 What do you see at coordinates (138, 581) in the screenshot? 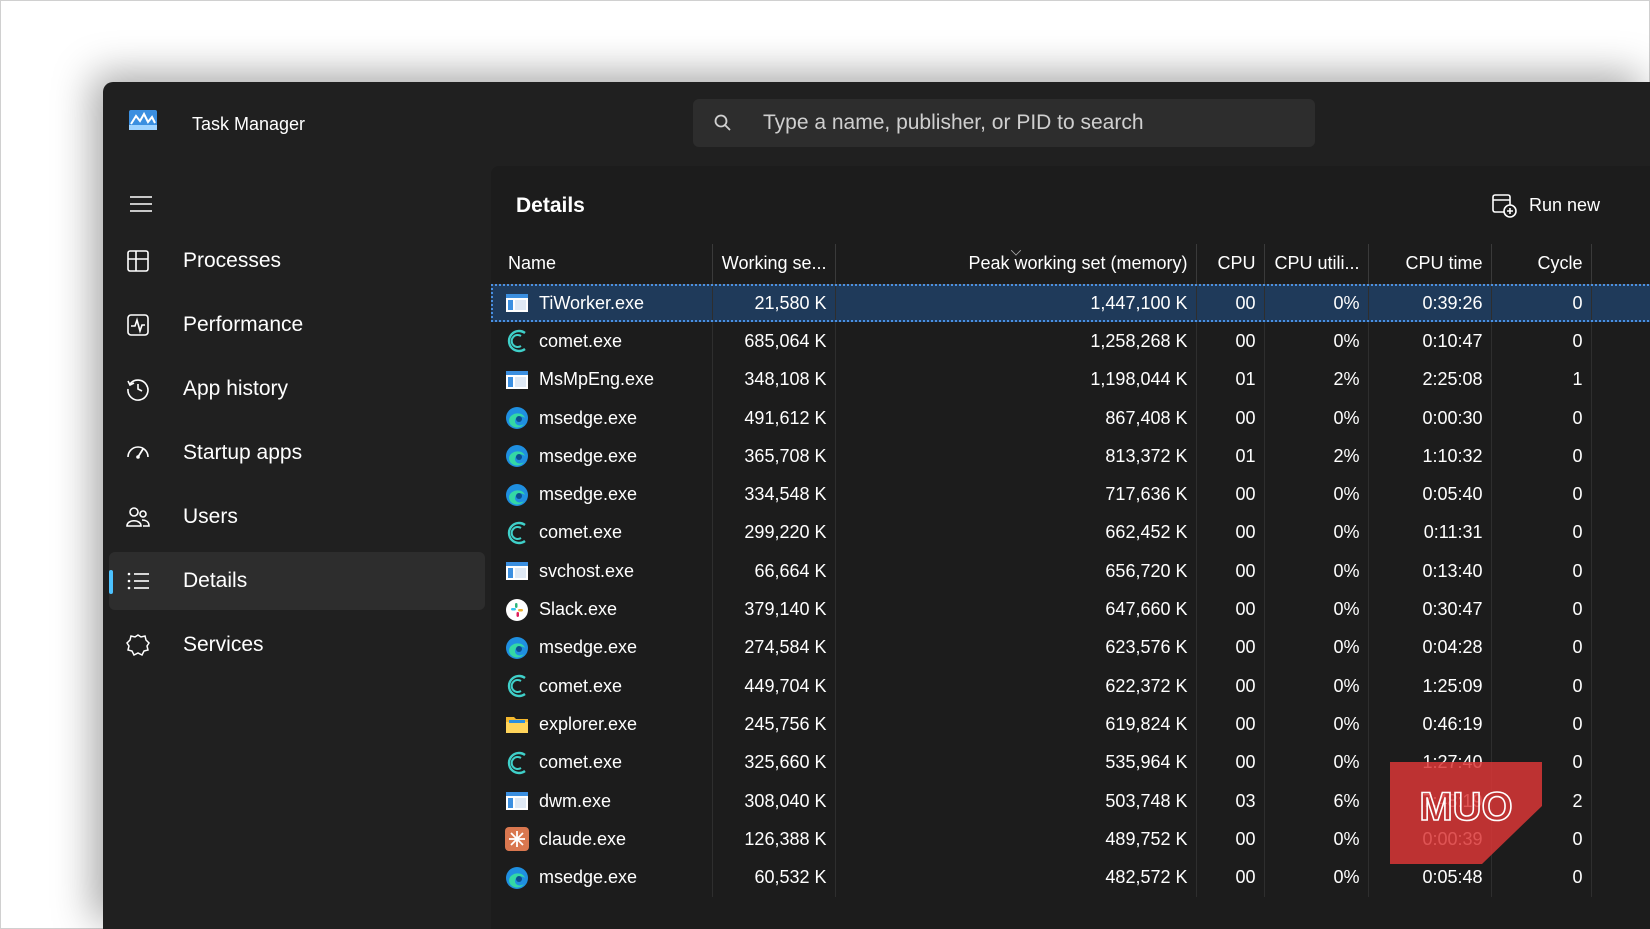
I see `details-icon` at bounding box center [138, 581].